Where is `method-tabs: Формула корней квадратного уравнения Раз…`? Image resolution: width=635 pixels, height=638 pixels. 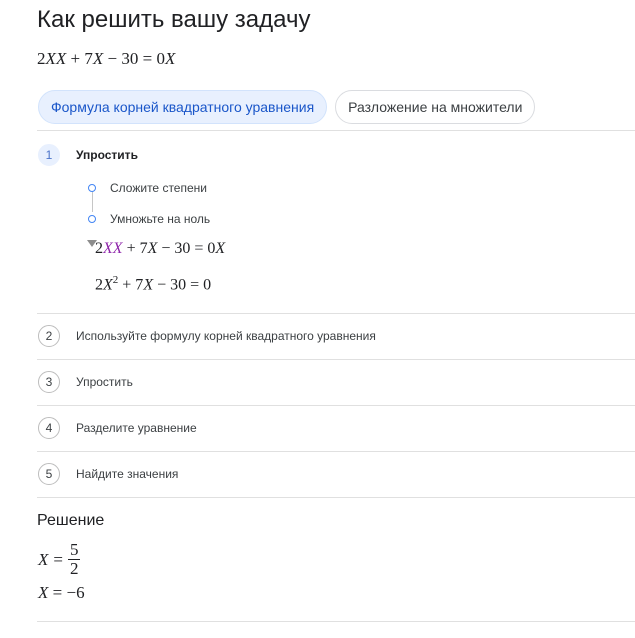
method-tabs: Формула корней квадратного уравнения Раз… is located at coordinates (287, 107).